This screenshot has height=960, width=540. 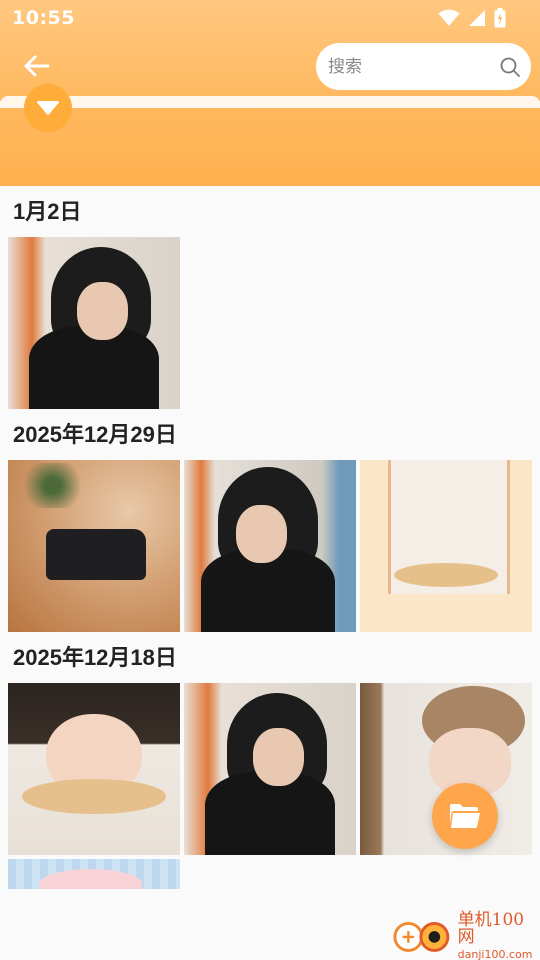 I want to click on search-icon, so click(x=510, y=67).